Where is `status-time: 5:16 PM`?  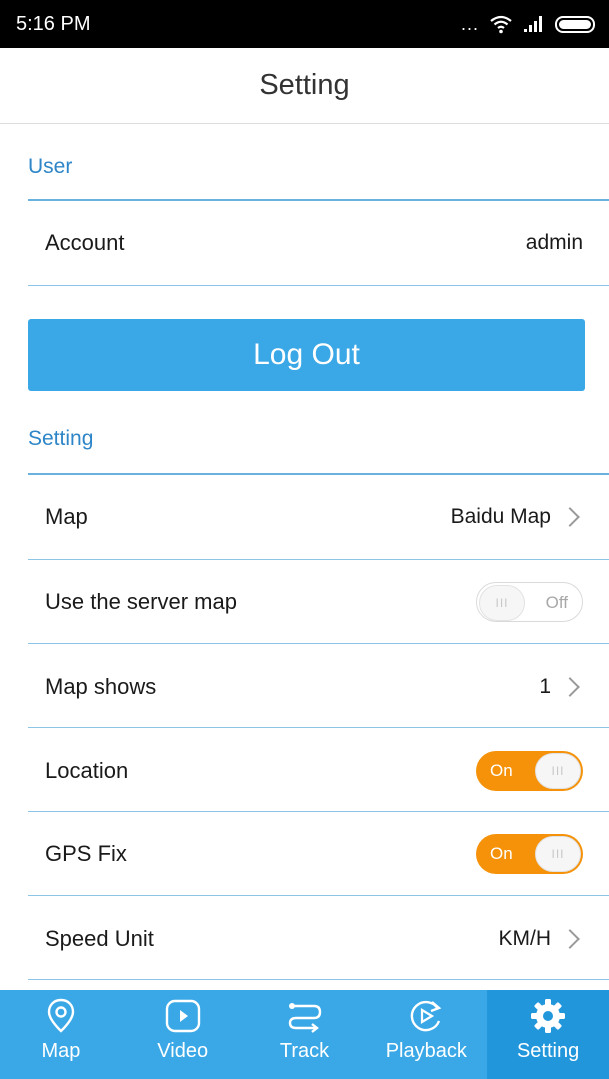 status-time: 5:16 PM is located at coordinates (53, 23).